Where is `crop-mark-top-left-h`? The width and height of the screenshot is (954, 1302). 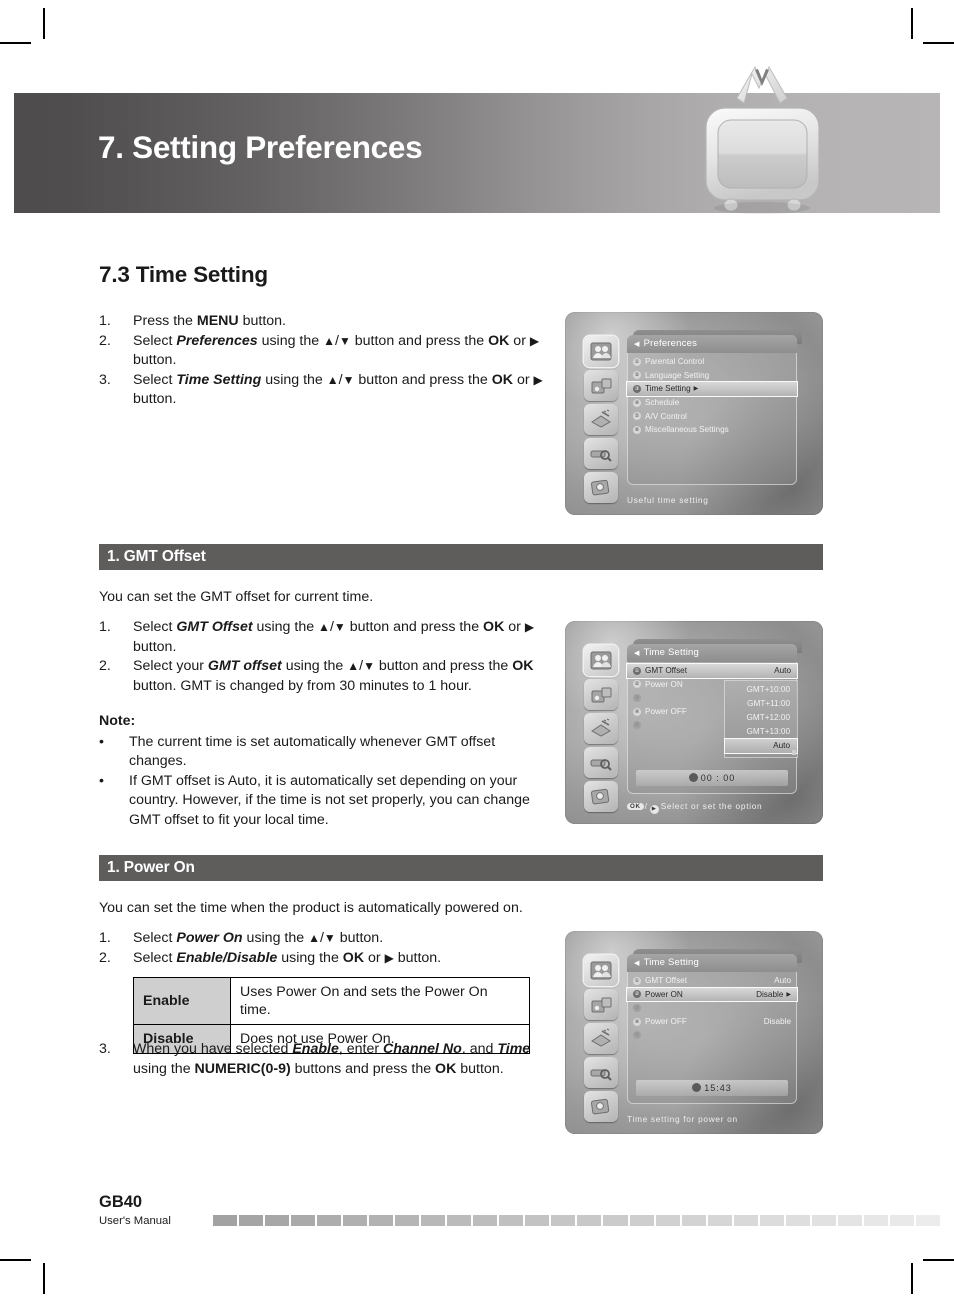 crop-mark-top-left-h is located at coordinates (15, 43).